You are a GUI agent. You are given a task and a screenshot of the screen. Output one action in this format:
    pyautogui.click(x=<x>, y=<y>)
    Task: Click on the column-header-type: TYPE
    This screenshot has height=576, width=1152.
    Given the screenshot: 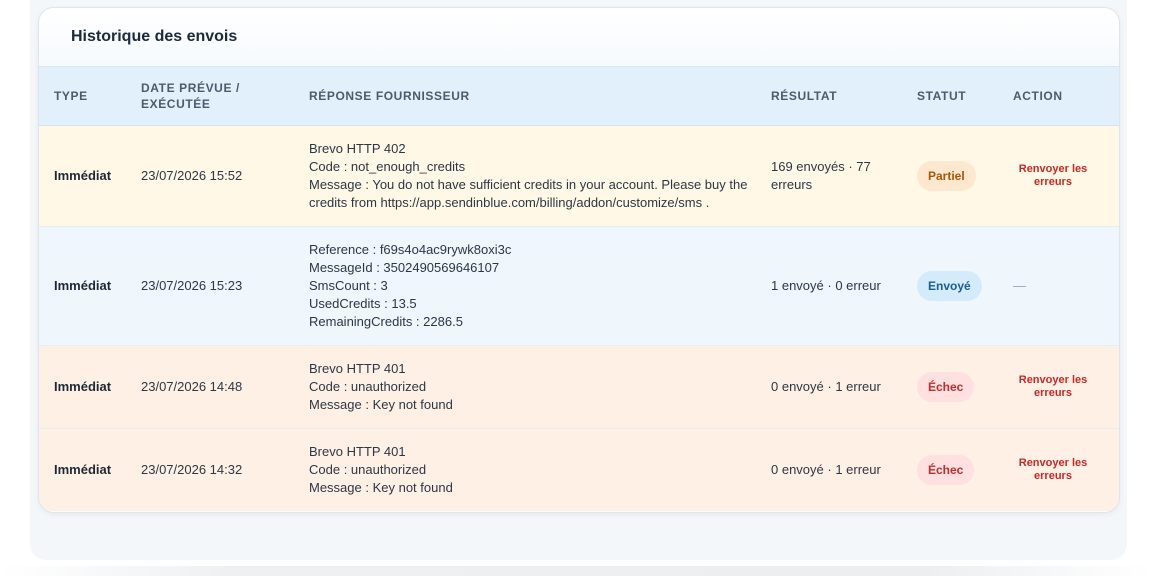 What is the action you would take?
    pyautogui.click(x=82, y=96)
    